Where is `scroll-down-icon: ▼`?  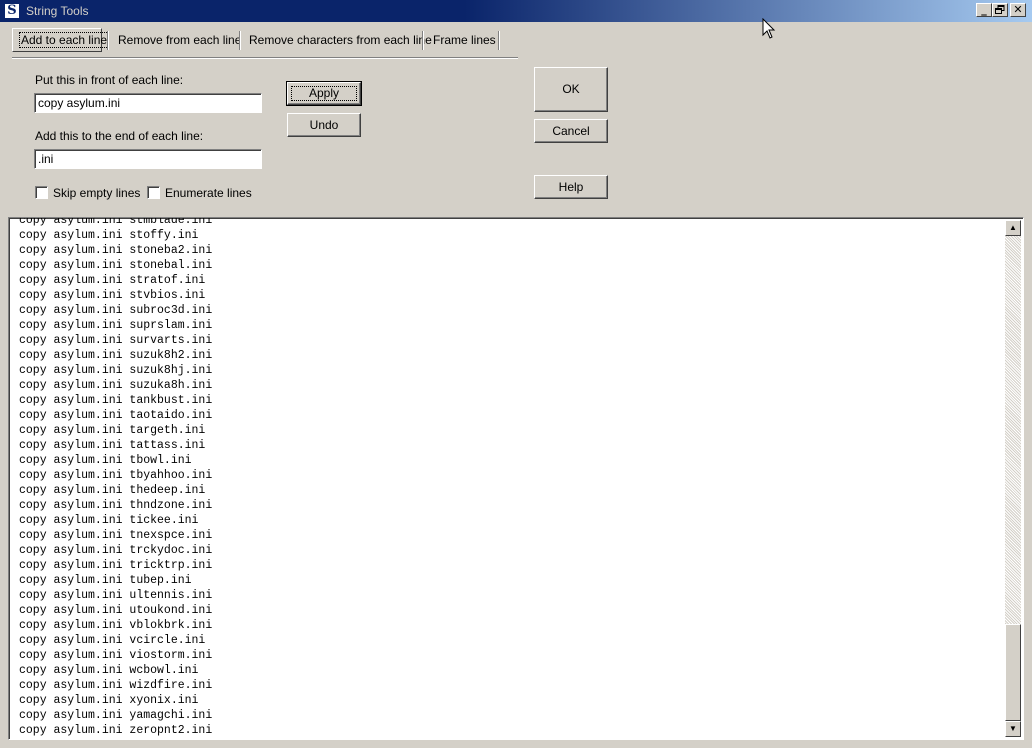
scroll-down-icon: ▼ is located at coordinates (1013, 728).